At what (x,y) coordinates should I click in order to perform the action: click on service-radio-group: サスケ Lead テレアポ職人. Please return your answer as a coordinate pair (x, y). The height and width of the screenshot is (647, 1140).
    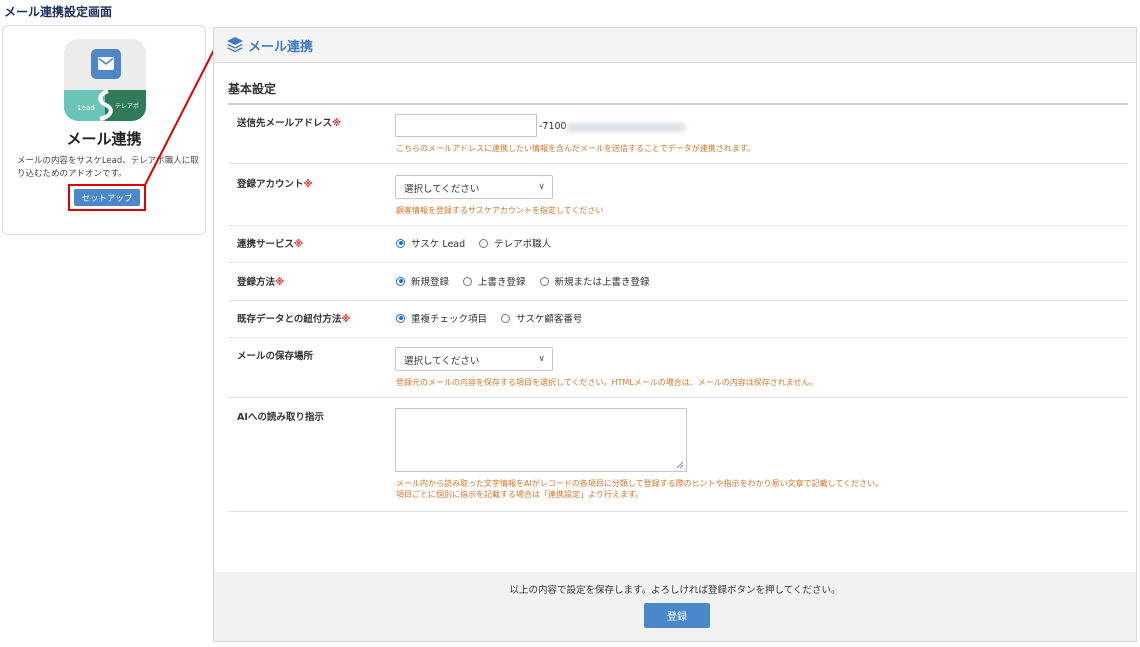
    Looking at the image, I should click on (480, 243).